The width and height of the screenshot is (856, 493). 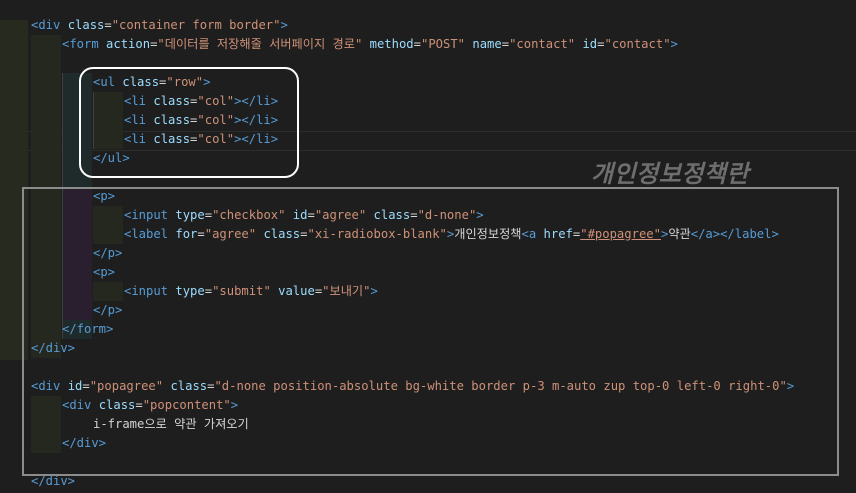 What do you see at coordinates (443, 44) in the screenshot?
I see `code-token: "POST"` at bounding box center [443, 44].